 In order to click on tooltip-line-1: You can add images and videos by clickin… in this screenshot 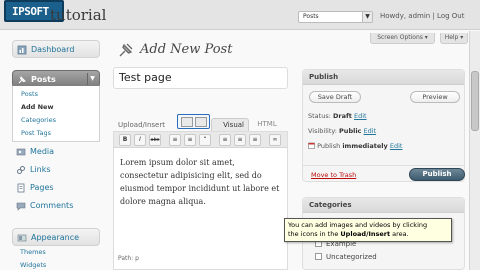, I will do `click(358, 225)`.